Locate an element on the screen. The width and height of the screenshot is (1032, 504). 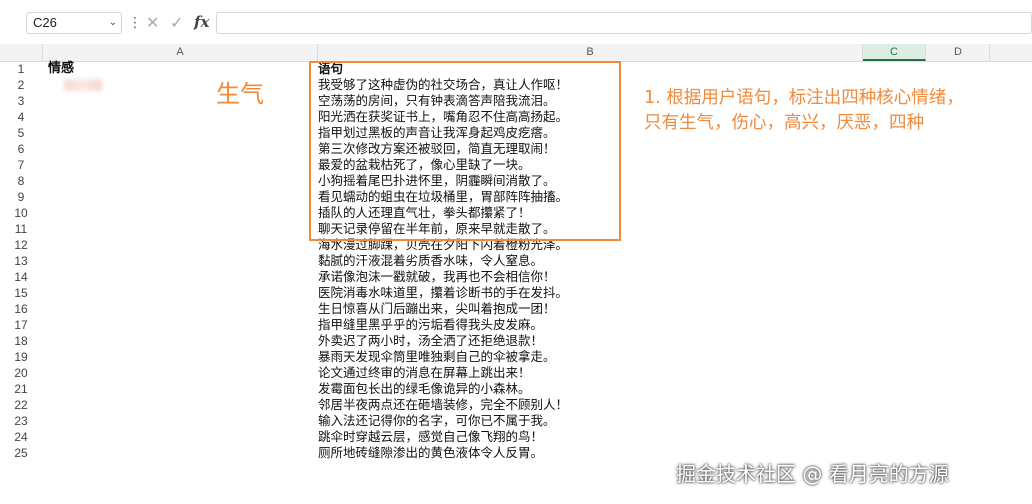
row-number: 9 is located at coordinates (21, 197).